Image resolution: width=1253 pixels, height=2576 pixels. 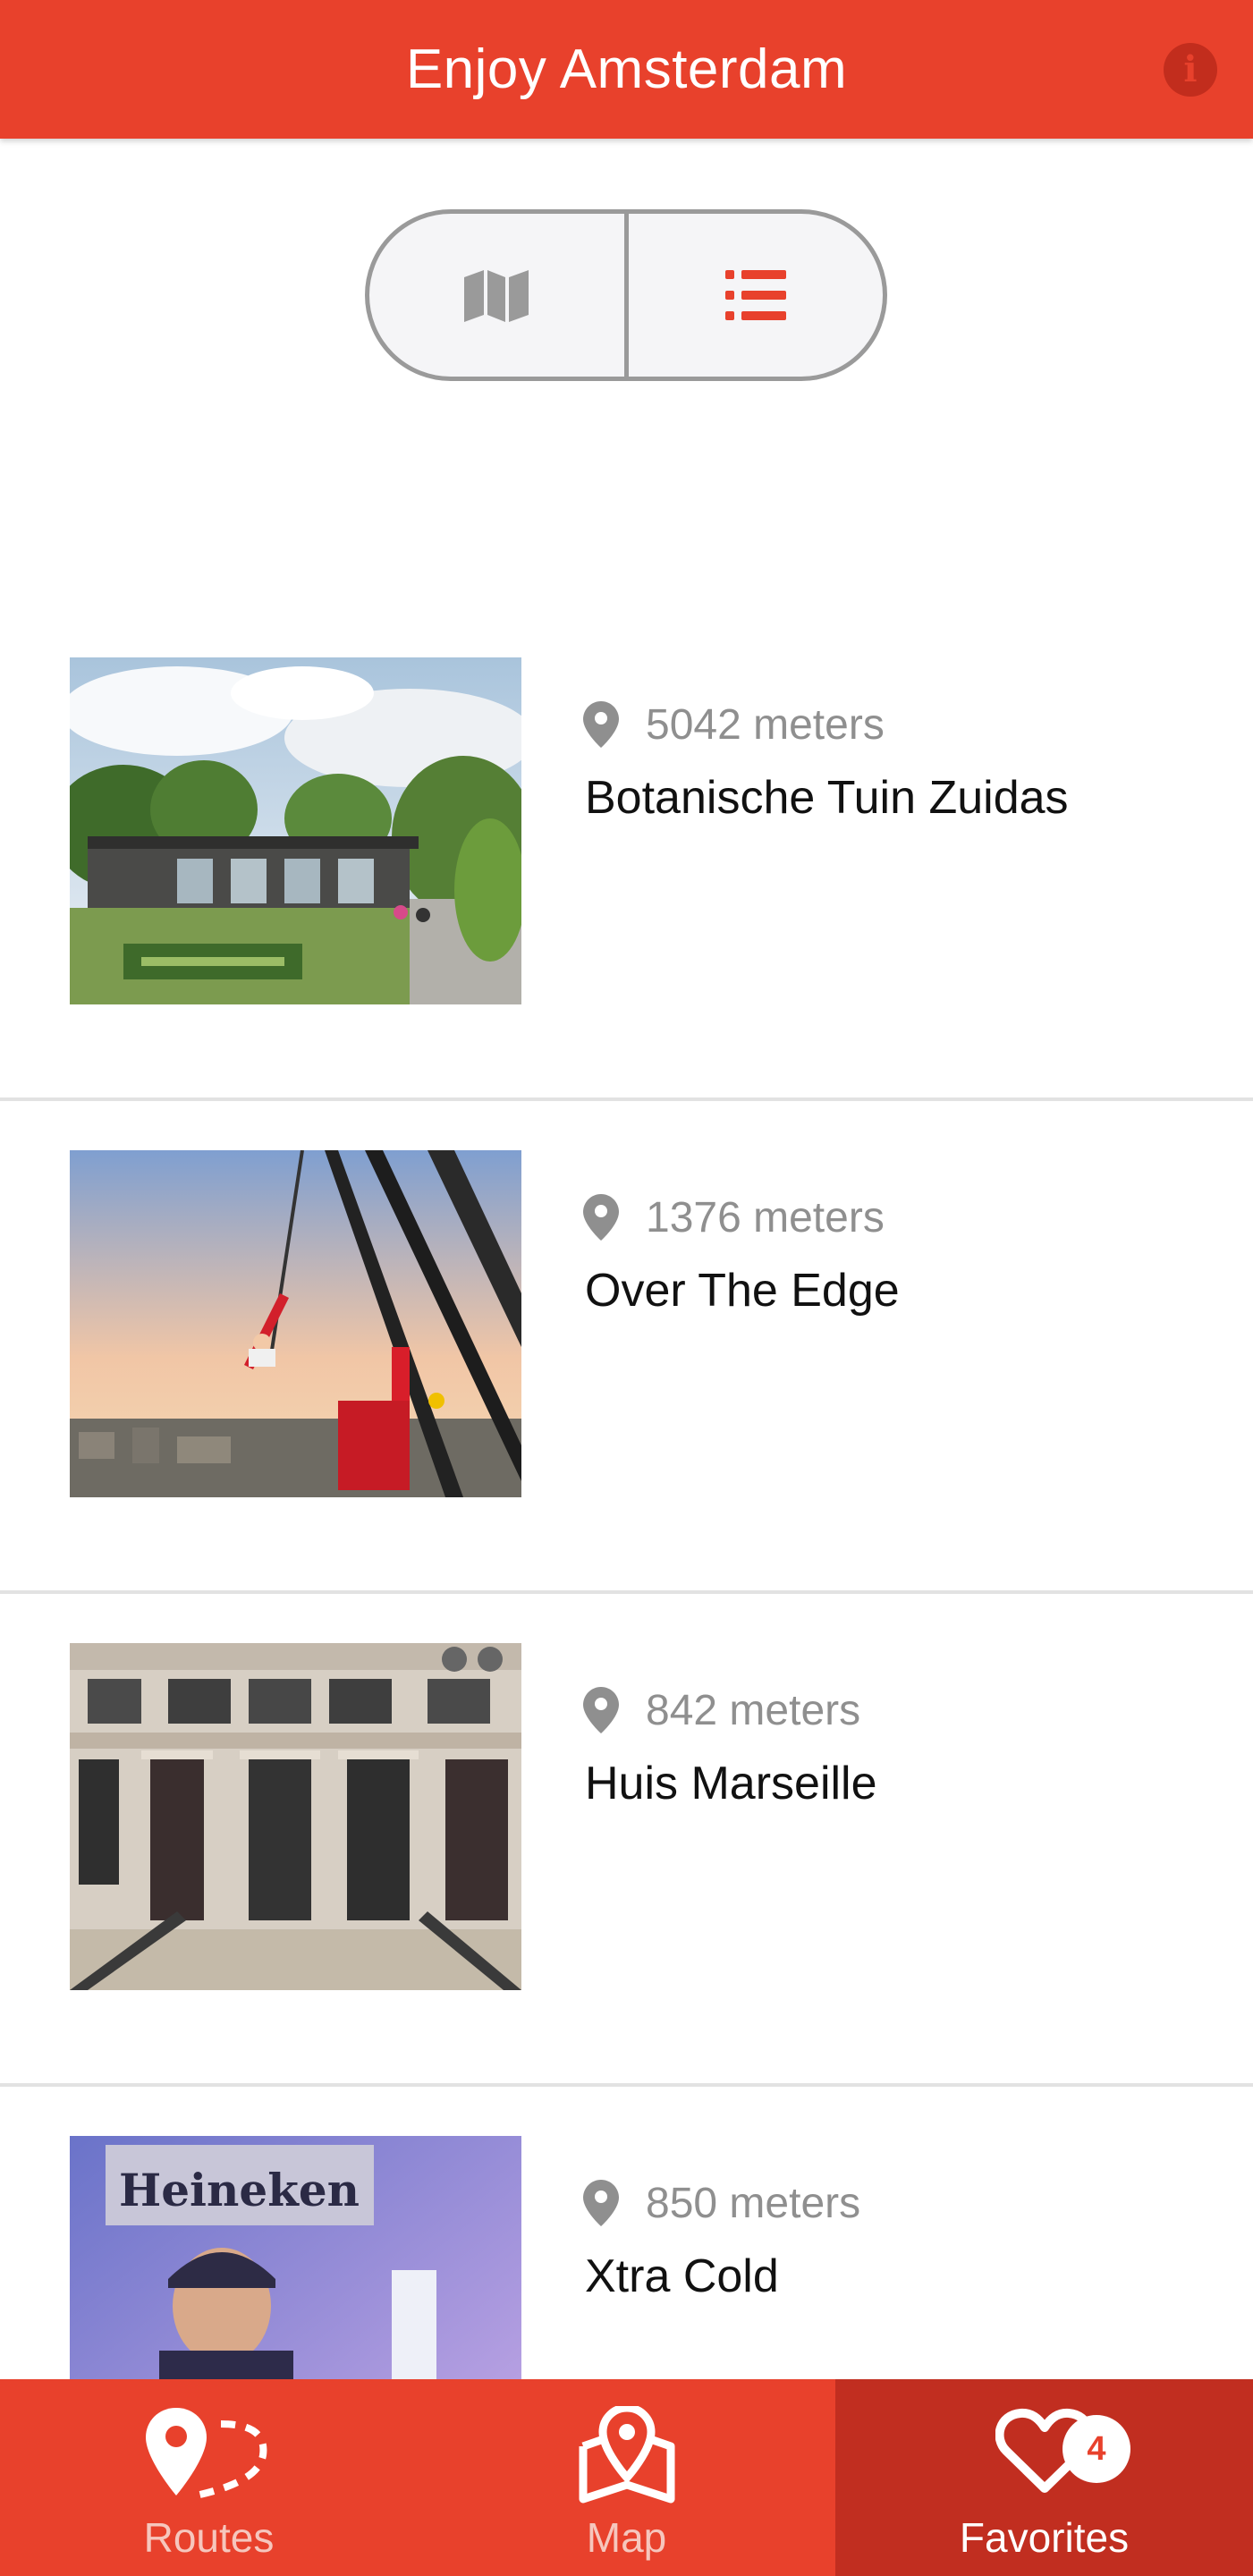 What do you see at coordinates (496, 296) in the screenshot?
I see `map-icon` at bounding box center [496, 296].